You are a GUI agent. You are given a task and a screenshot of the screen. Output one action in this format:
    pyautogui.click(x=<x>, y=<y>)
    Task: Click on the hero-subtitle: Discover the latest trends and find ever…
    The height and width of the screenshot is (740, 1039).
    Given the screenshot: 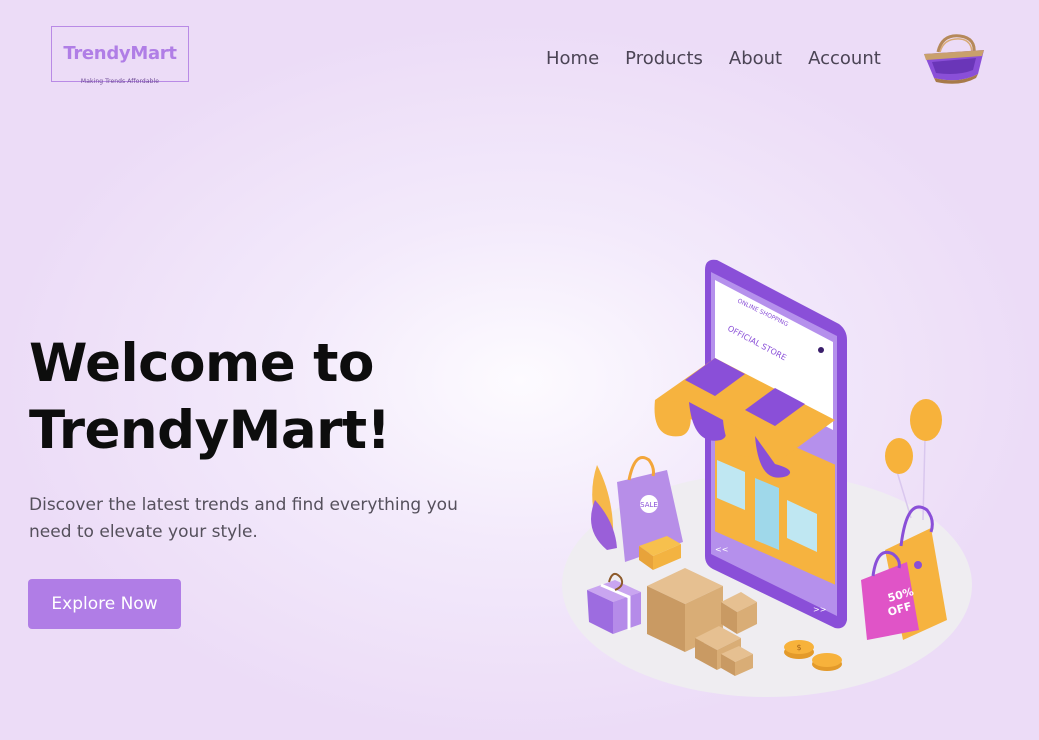 What is the action you would take?
    pyautogui.click(x=243, y=518)
    